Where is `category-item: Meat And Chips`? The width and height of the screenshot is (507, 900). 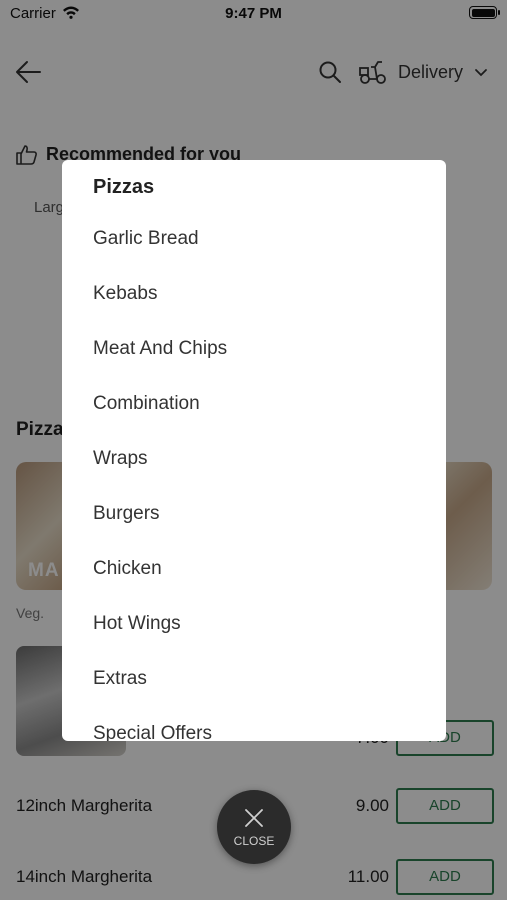
category-item: Meat And Chips is located at coordinates (254, 353).